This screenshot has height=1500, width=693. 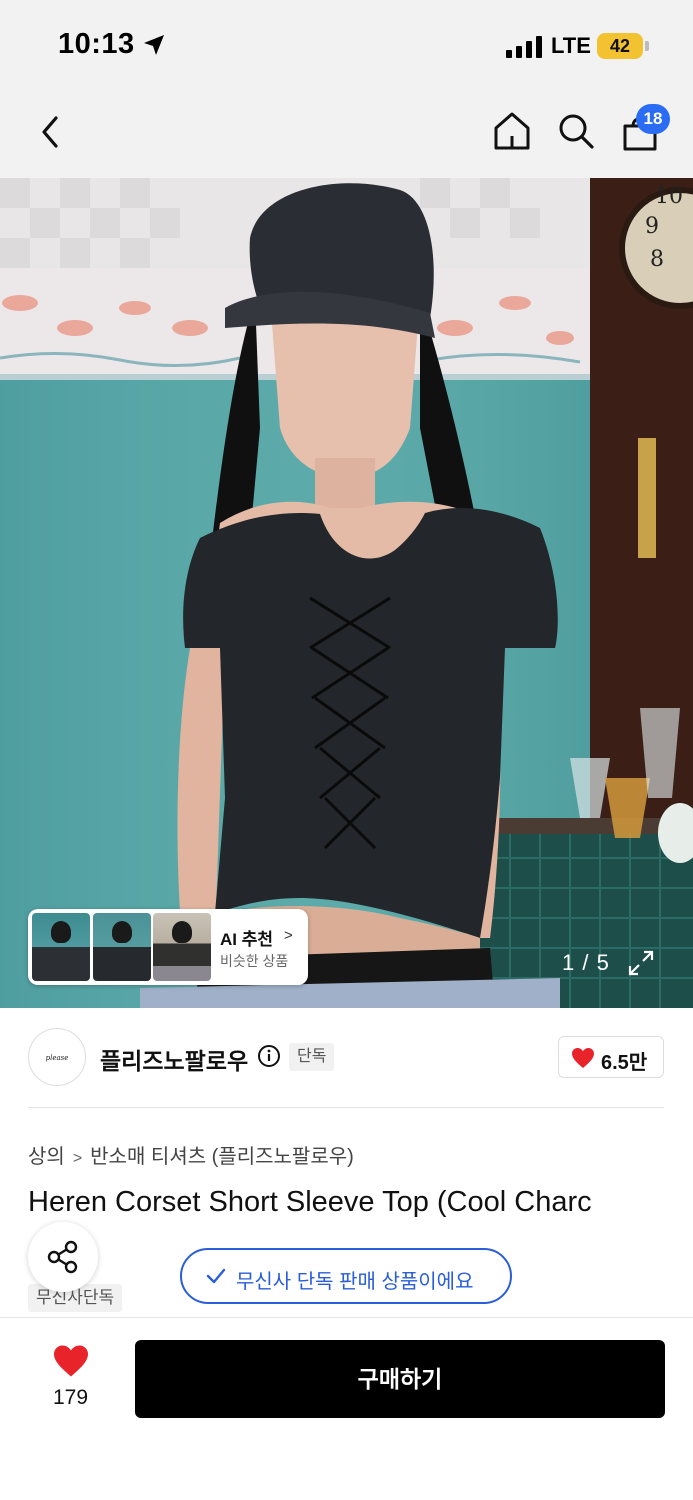 What do you see at coordinates (620, 46) in the screenshot?
I see `battery-level: 42` at bounding box center [620, 46].